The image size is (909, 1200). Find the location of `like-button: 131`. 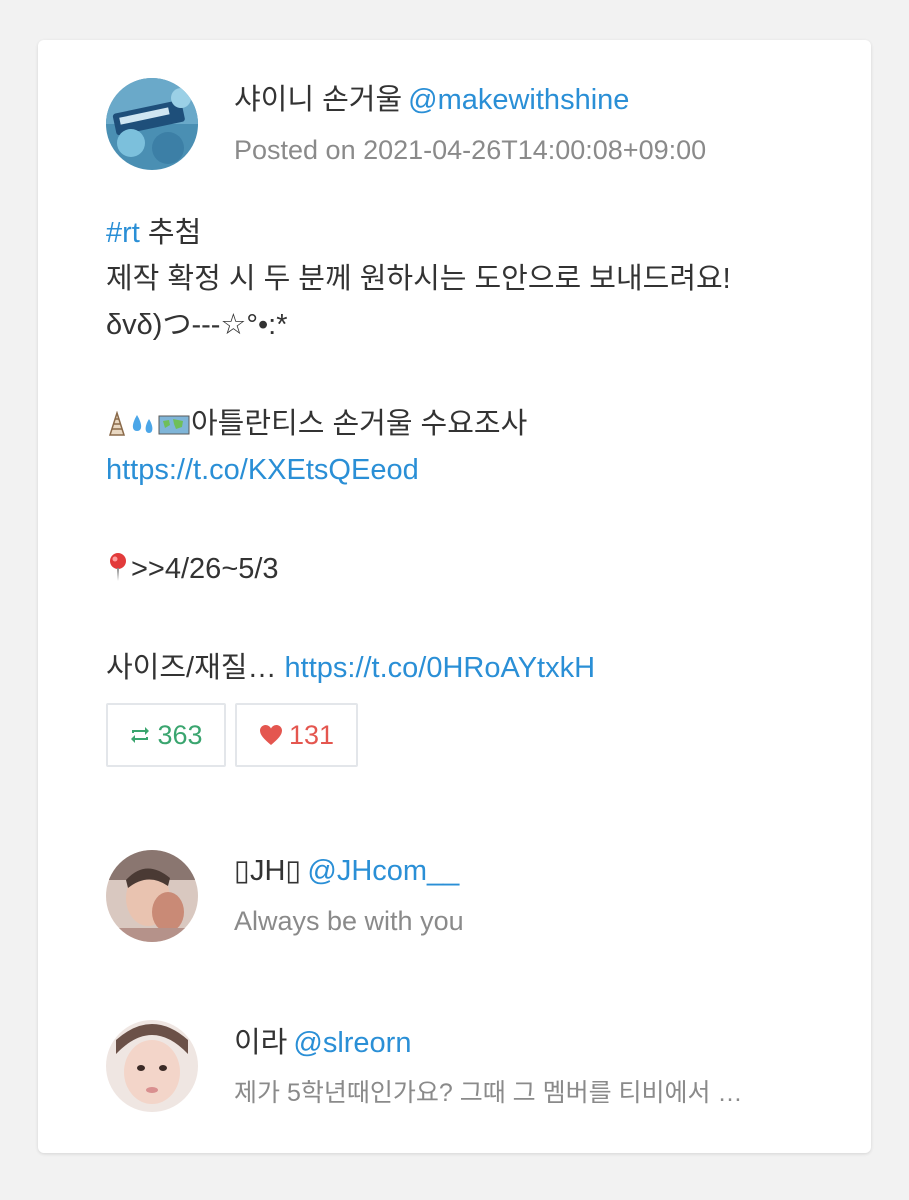

like-button: 131 is located at coordinates (296, 735).